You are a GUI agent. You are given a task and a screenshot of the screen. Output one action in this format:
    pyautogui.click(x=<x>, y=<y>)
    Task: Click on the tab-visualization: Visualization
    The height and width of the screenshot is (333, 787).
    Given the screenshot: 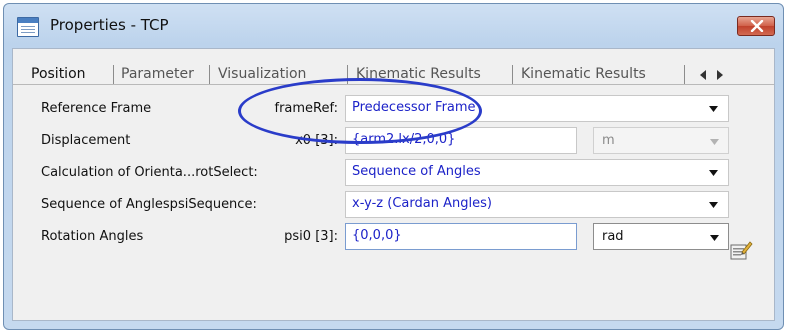 What is the action you would take?
    pyautogui.click(x=262, y=74)
    